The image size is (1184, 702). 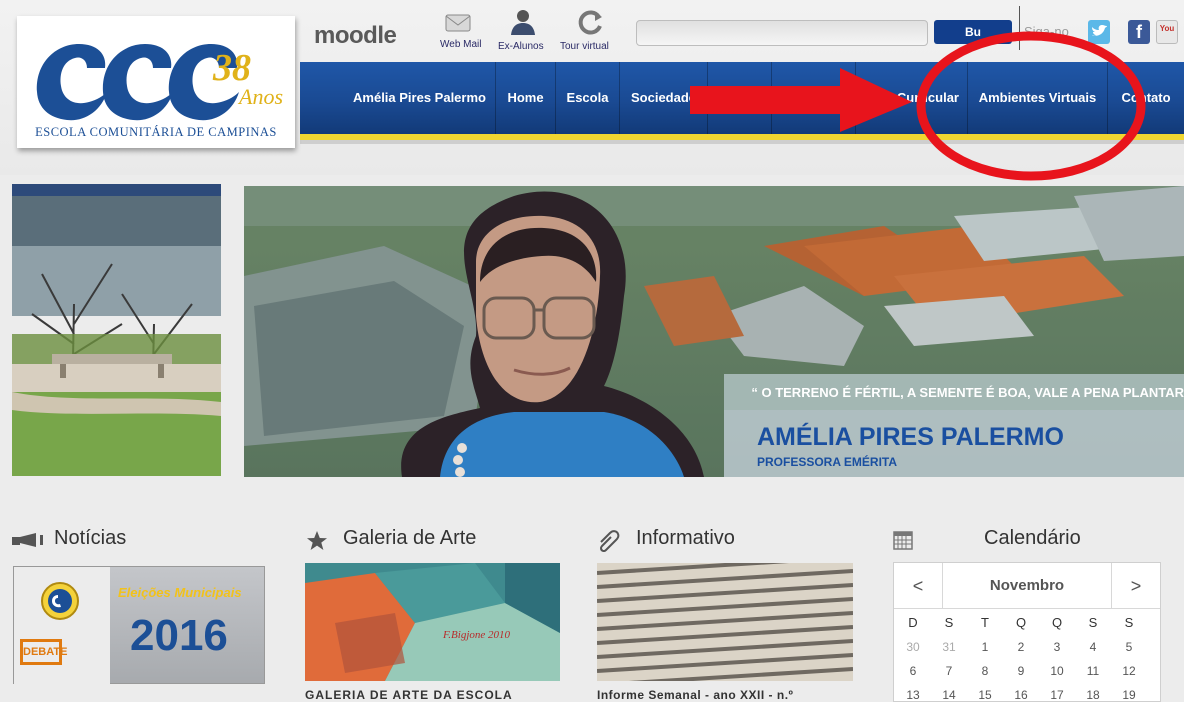 I want to click on nav-item-escola: Escola, so click(x=588, y=98).